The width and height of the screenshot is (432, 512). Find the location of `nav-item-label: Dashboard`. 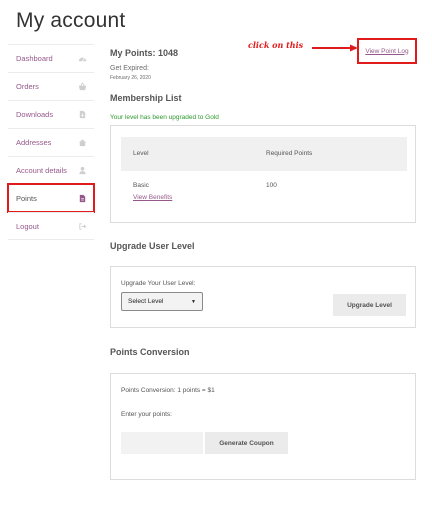

nav-item-label: Dashboard is located at coordinates (34, 58).